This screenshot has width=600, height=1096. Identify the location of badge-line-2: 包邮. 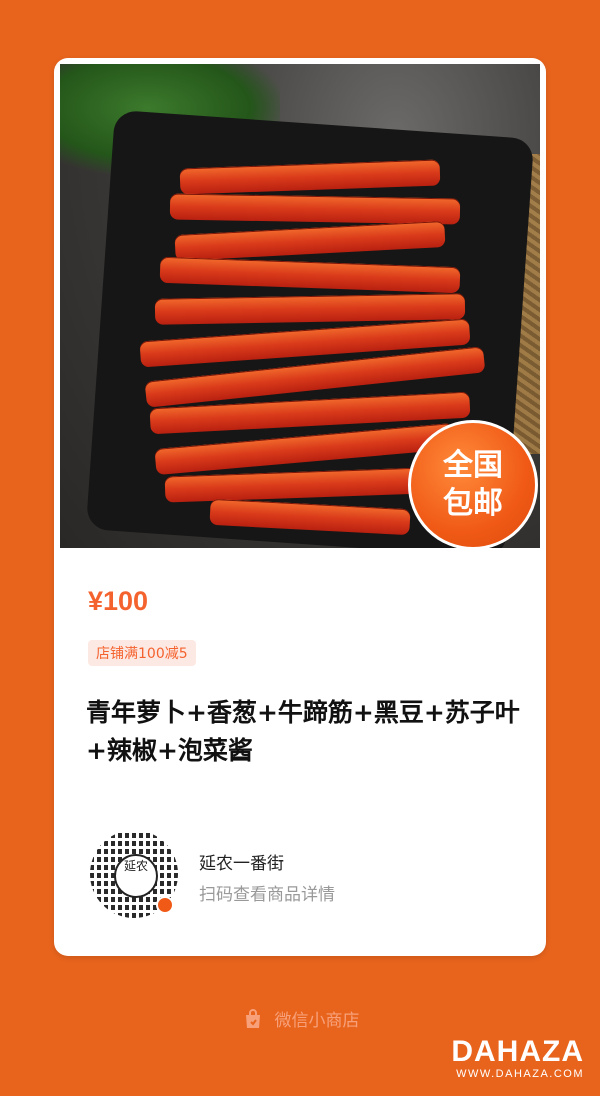
(473, 503).